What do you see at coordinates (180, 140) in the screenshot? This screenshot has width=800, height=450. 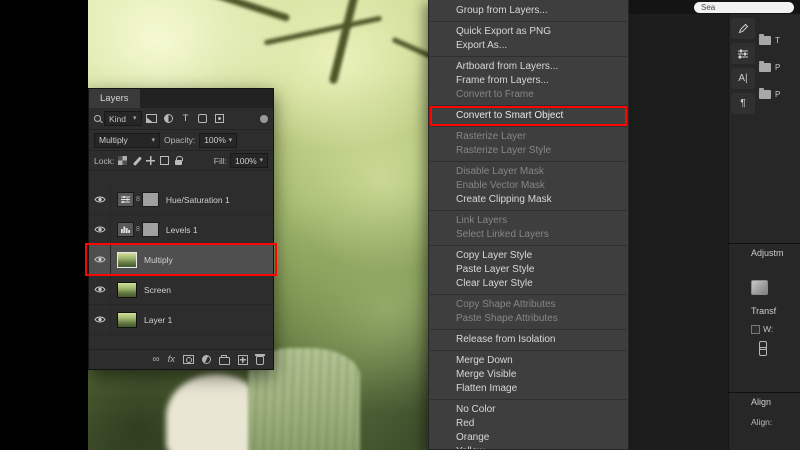 I see `opacity-label: Opacity:` at bounding box center [180, 140].